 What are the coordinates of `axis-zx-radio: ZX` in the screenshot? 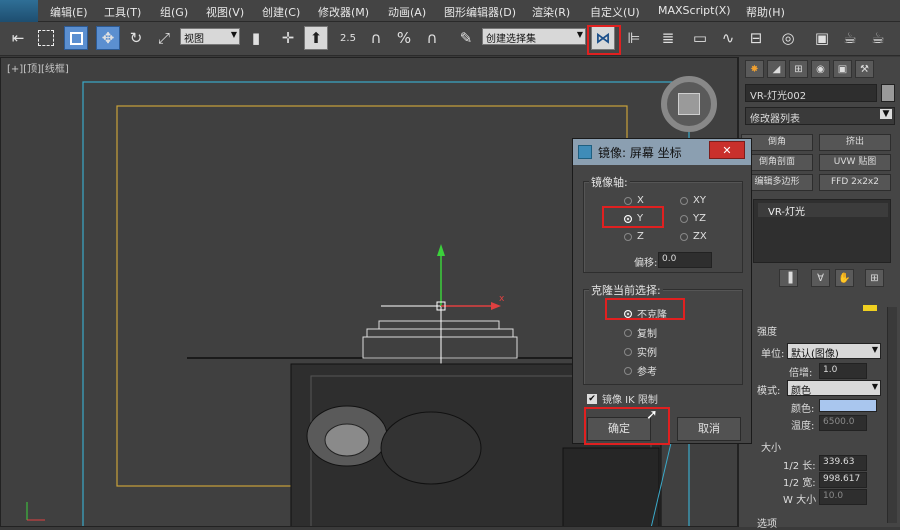 It's located at (693, 236).